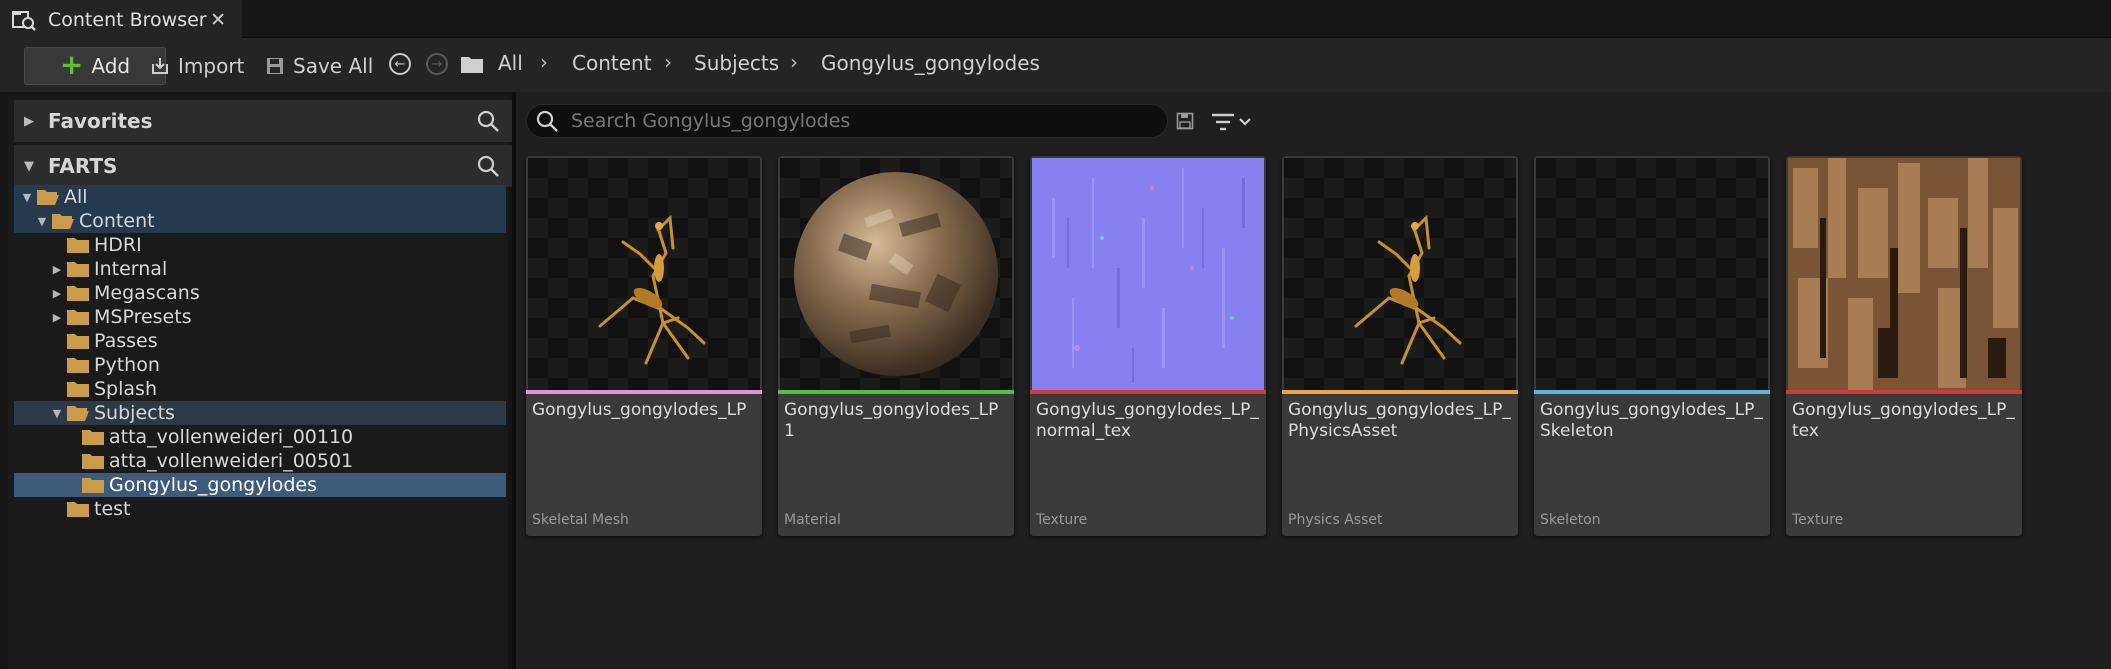 The width and height of the screenshot is (2111, 669). I want to click on asset-type: Skeleton, so click(1570, 520).